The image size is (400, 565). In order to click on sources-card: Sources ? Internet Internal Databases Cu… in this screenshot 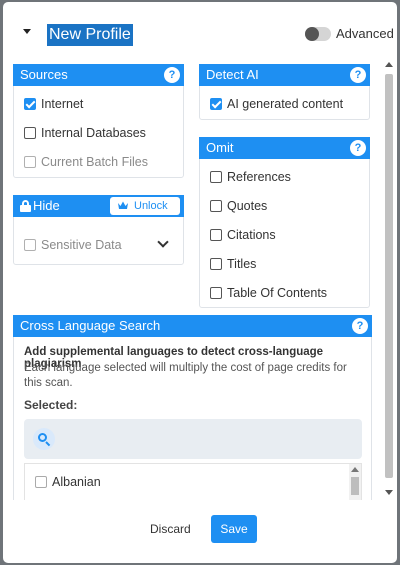, I will do `click(98, 121)`.